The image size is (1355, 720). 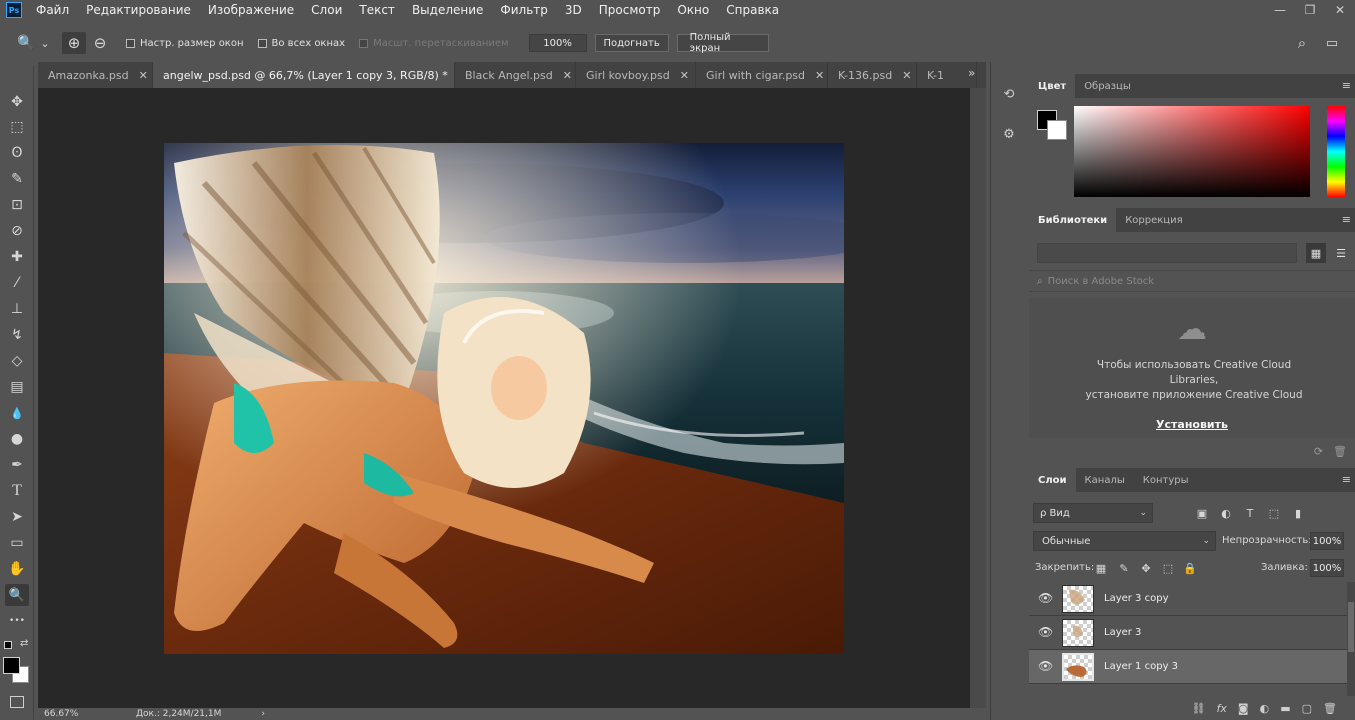 I want to click on hand-tool-icon: ✋, so click(x=17, y=569).